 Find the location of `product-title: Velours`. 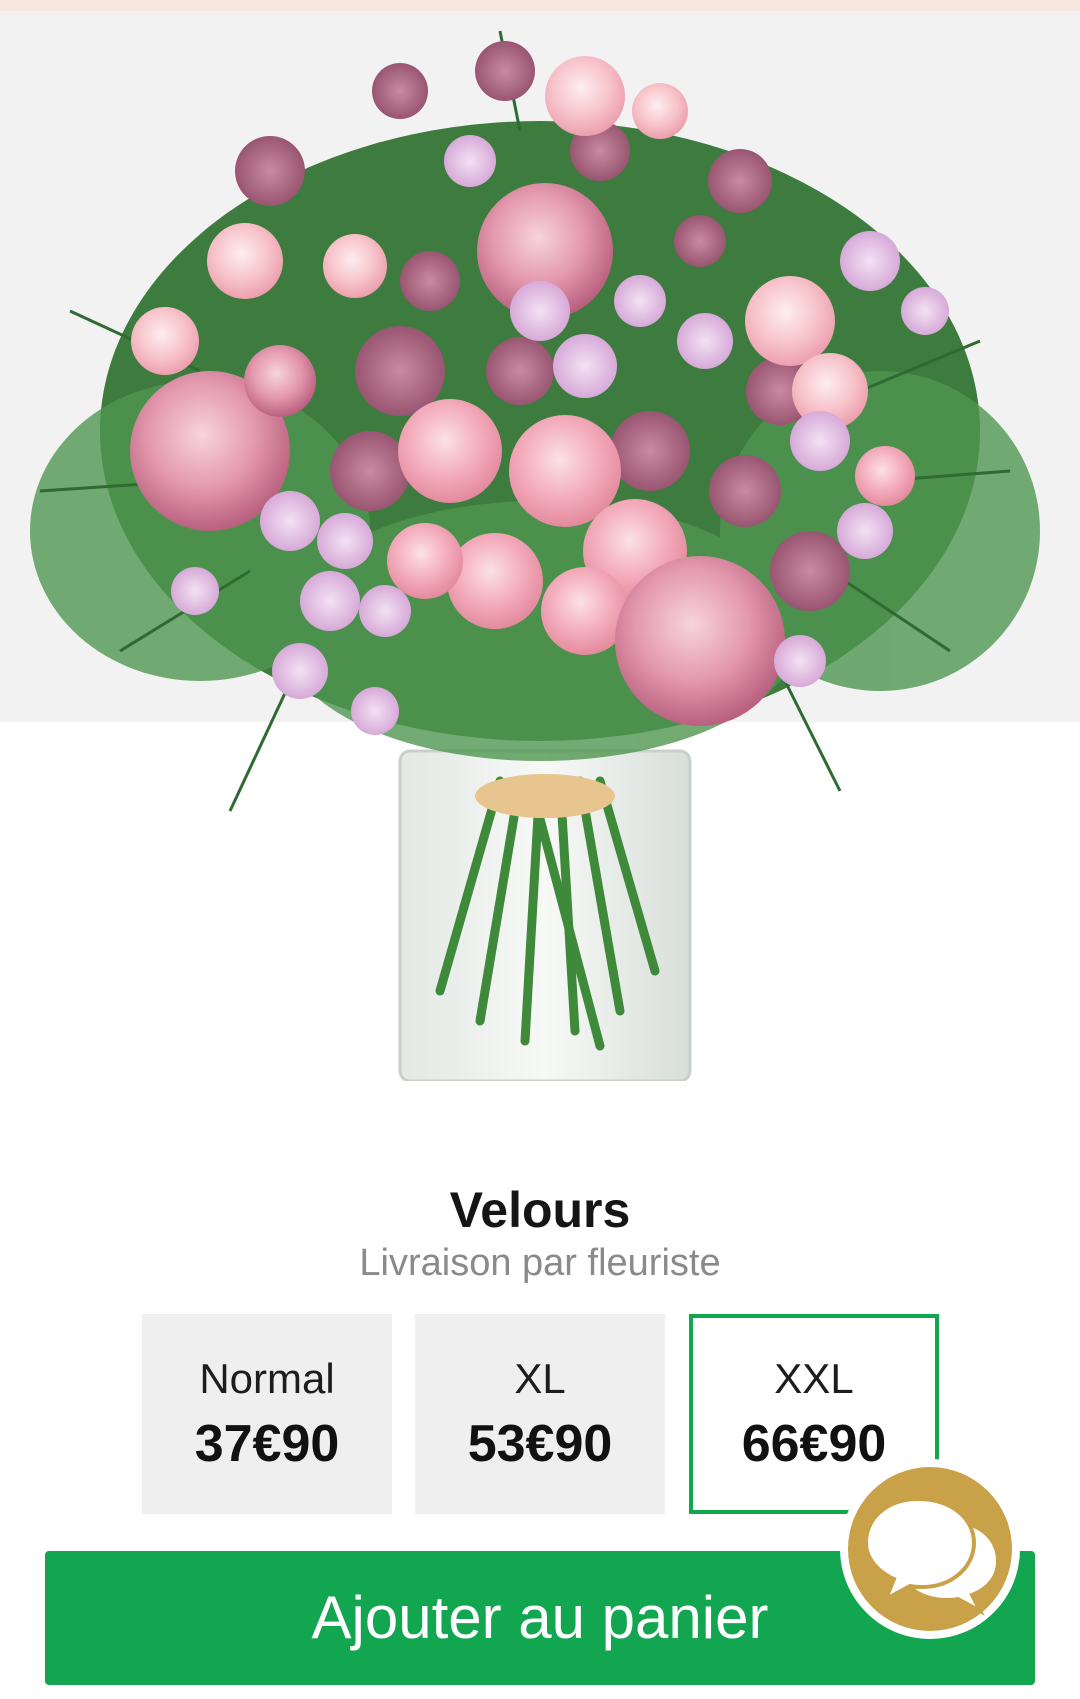

product-title: Velours is located at coordinates (540, 1210).